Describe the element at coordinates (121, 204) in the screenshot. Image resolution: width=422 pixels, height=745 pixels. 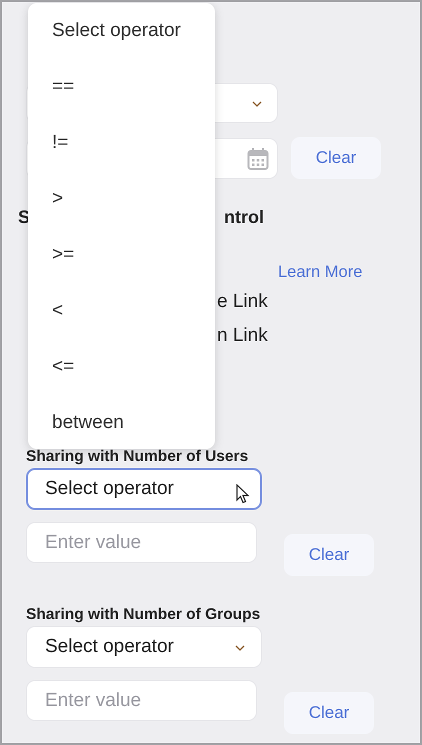
I see `dropdown-option: >` at that location.